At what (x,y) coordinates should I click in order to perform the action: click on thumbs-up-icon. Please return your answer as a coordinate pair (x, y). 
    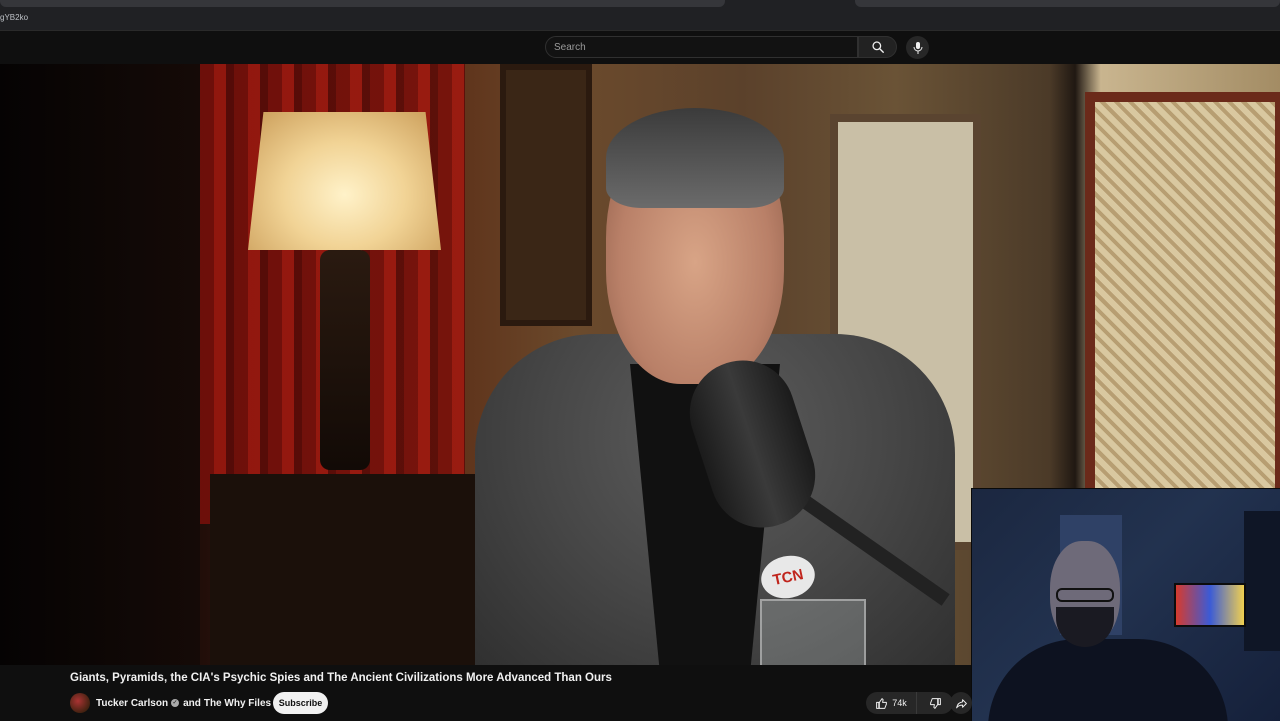
    Looking at the image, I should click on (882, 703).